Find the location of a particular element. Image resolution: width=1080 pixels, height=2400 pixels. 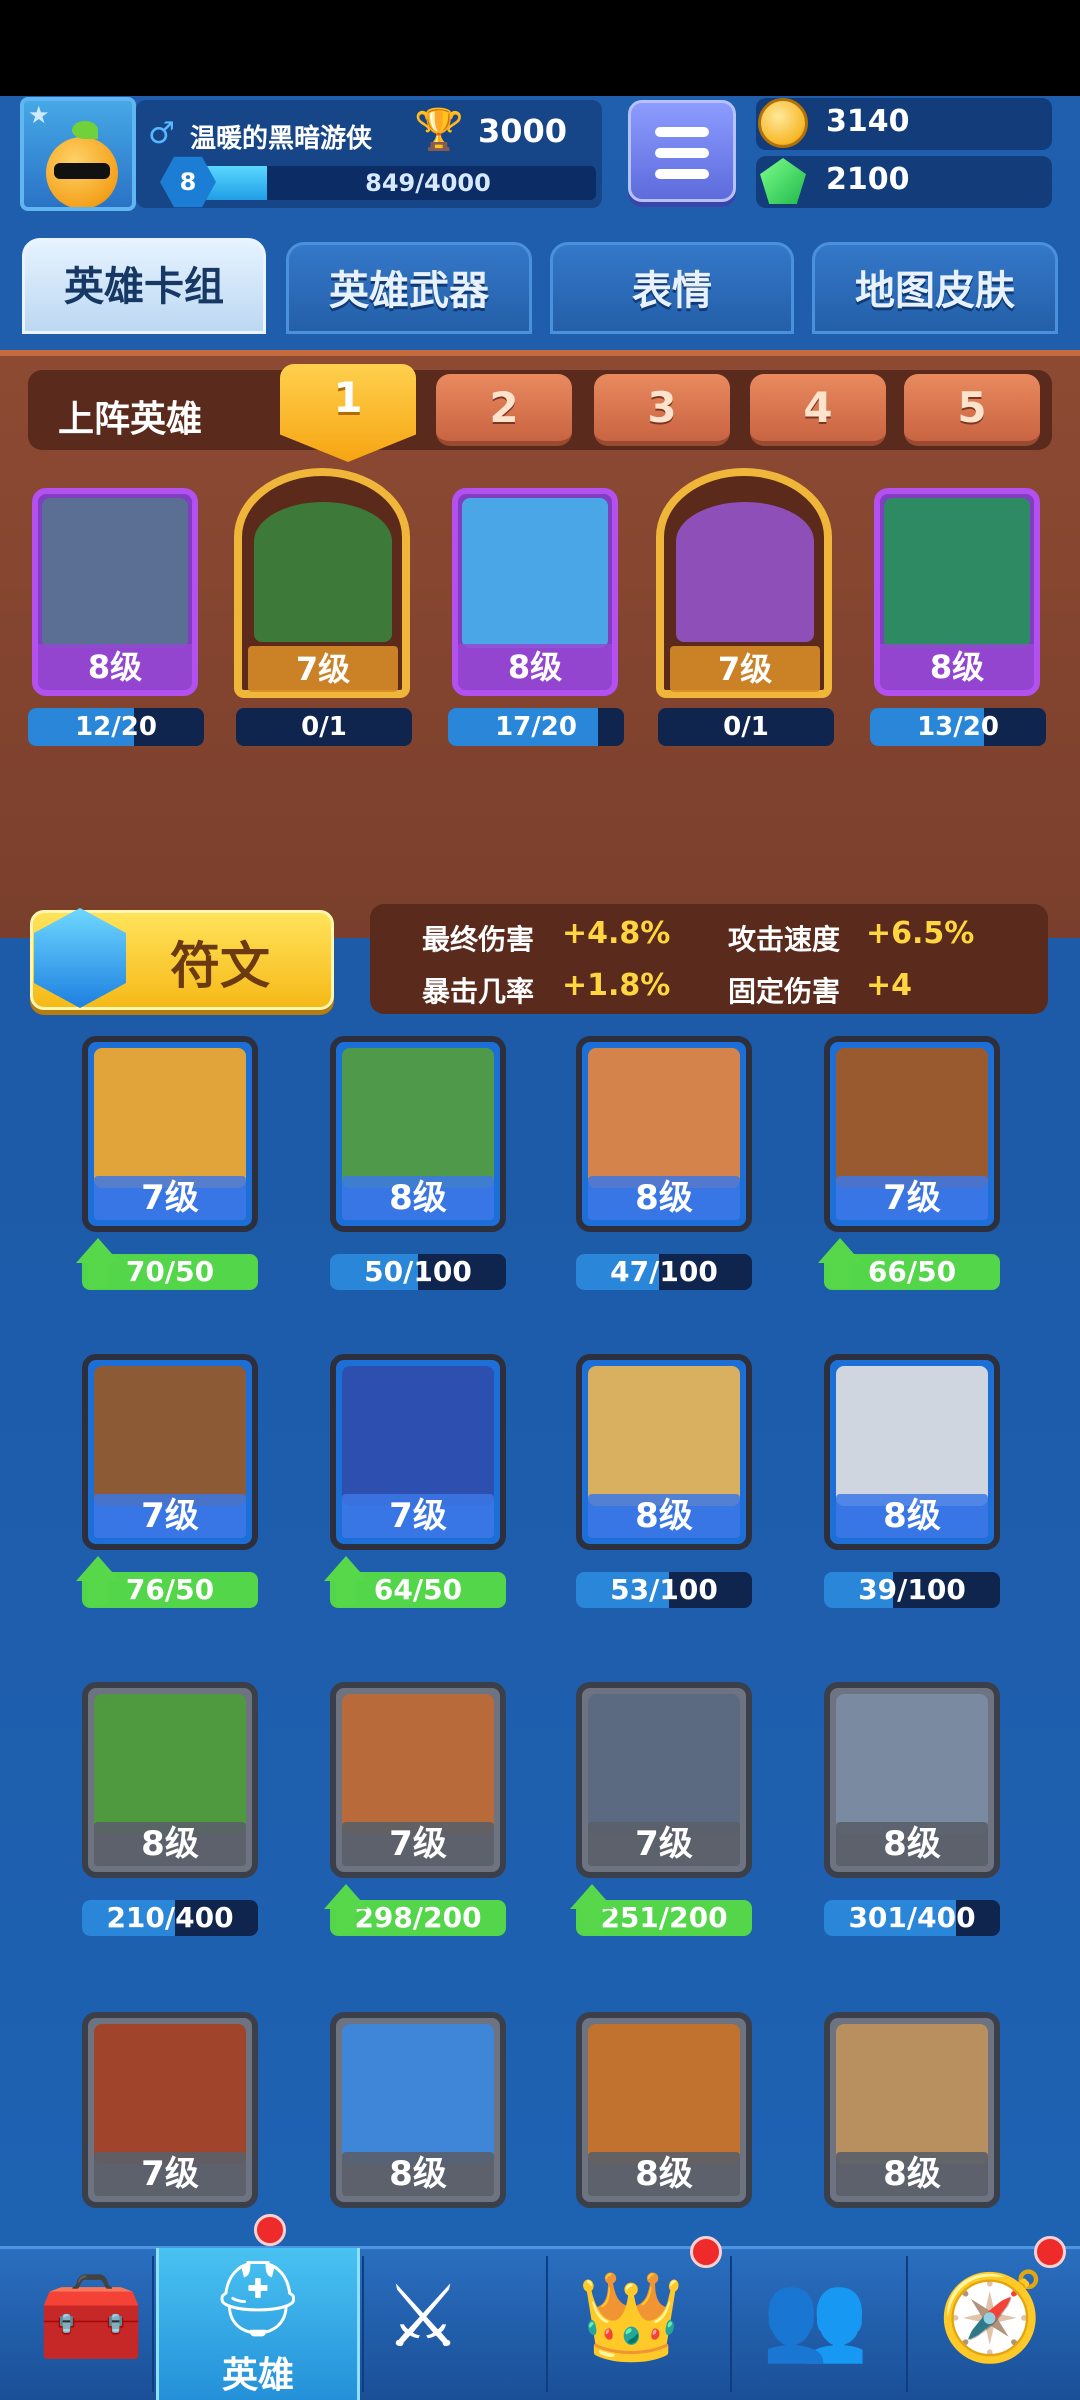

deck-card-progress: 12/20 is located at coordinates (116, 727).